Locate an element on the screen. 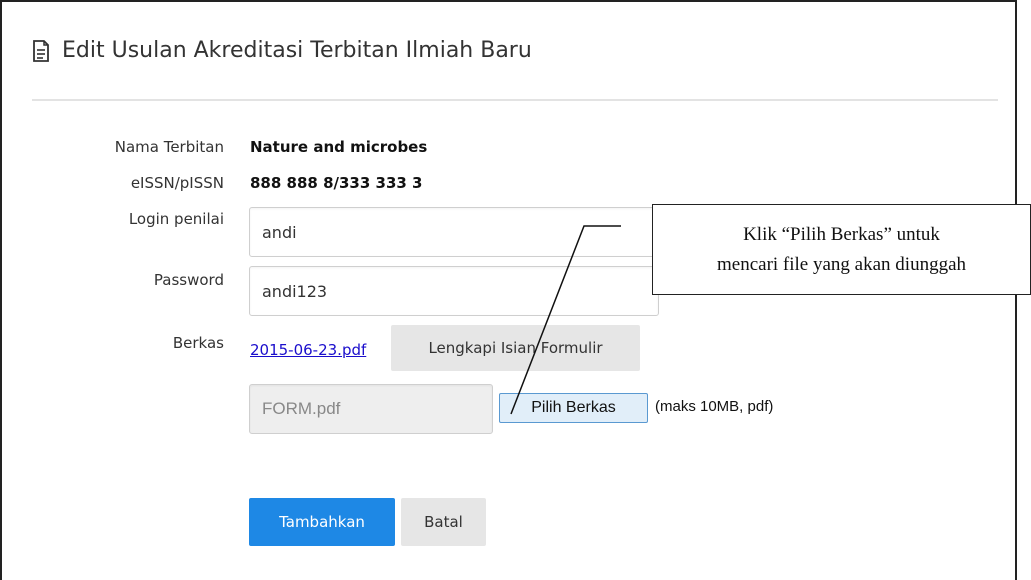 This screenshot has height=580, width=1031. berkas-file-link: 2015-06-23.pdf is located at coordinates (308, 350).